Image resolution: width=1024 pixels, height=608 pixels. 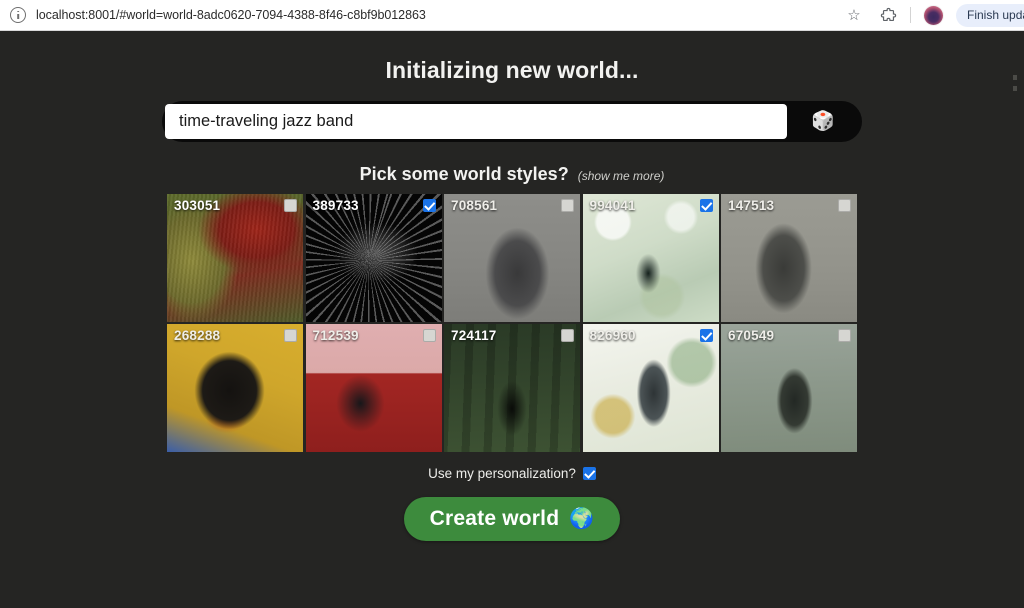 I want to click on personalization-checkbox, so click(x=589, y=473).